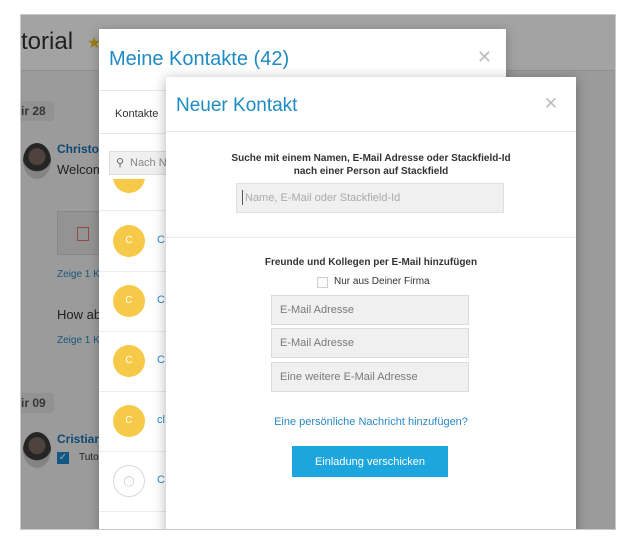  I want to click on contacts-modal-title: Meine Kontakte (42), so click(199, 59).